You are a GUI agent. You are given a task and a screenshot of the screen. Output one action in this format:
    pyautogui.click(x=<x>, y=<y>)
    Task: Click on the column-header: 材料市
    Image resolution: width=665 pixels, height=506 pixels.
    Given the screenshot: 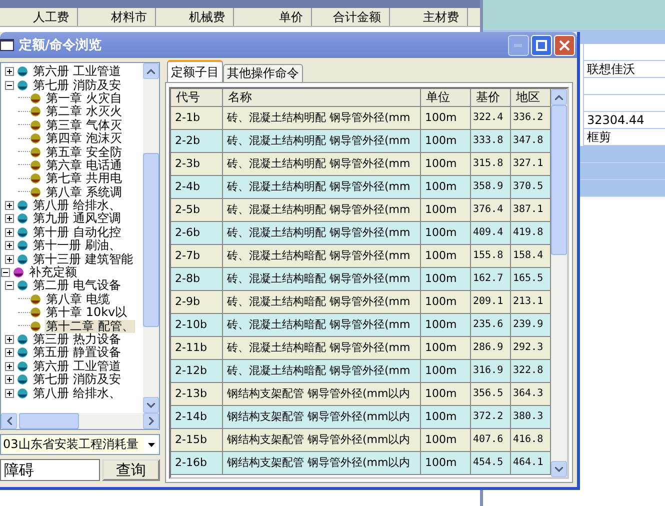 What is the action you would take?
    pyautogui.click(x=117, y=17)
    